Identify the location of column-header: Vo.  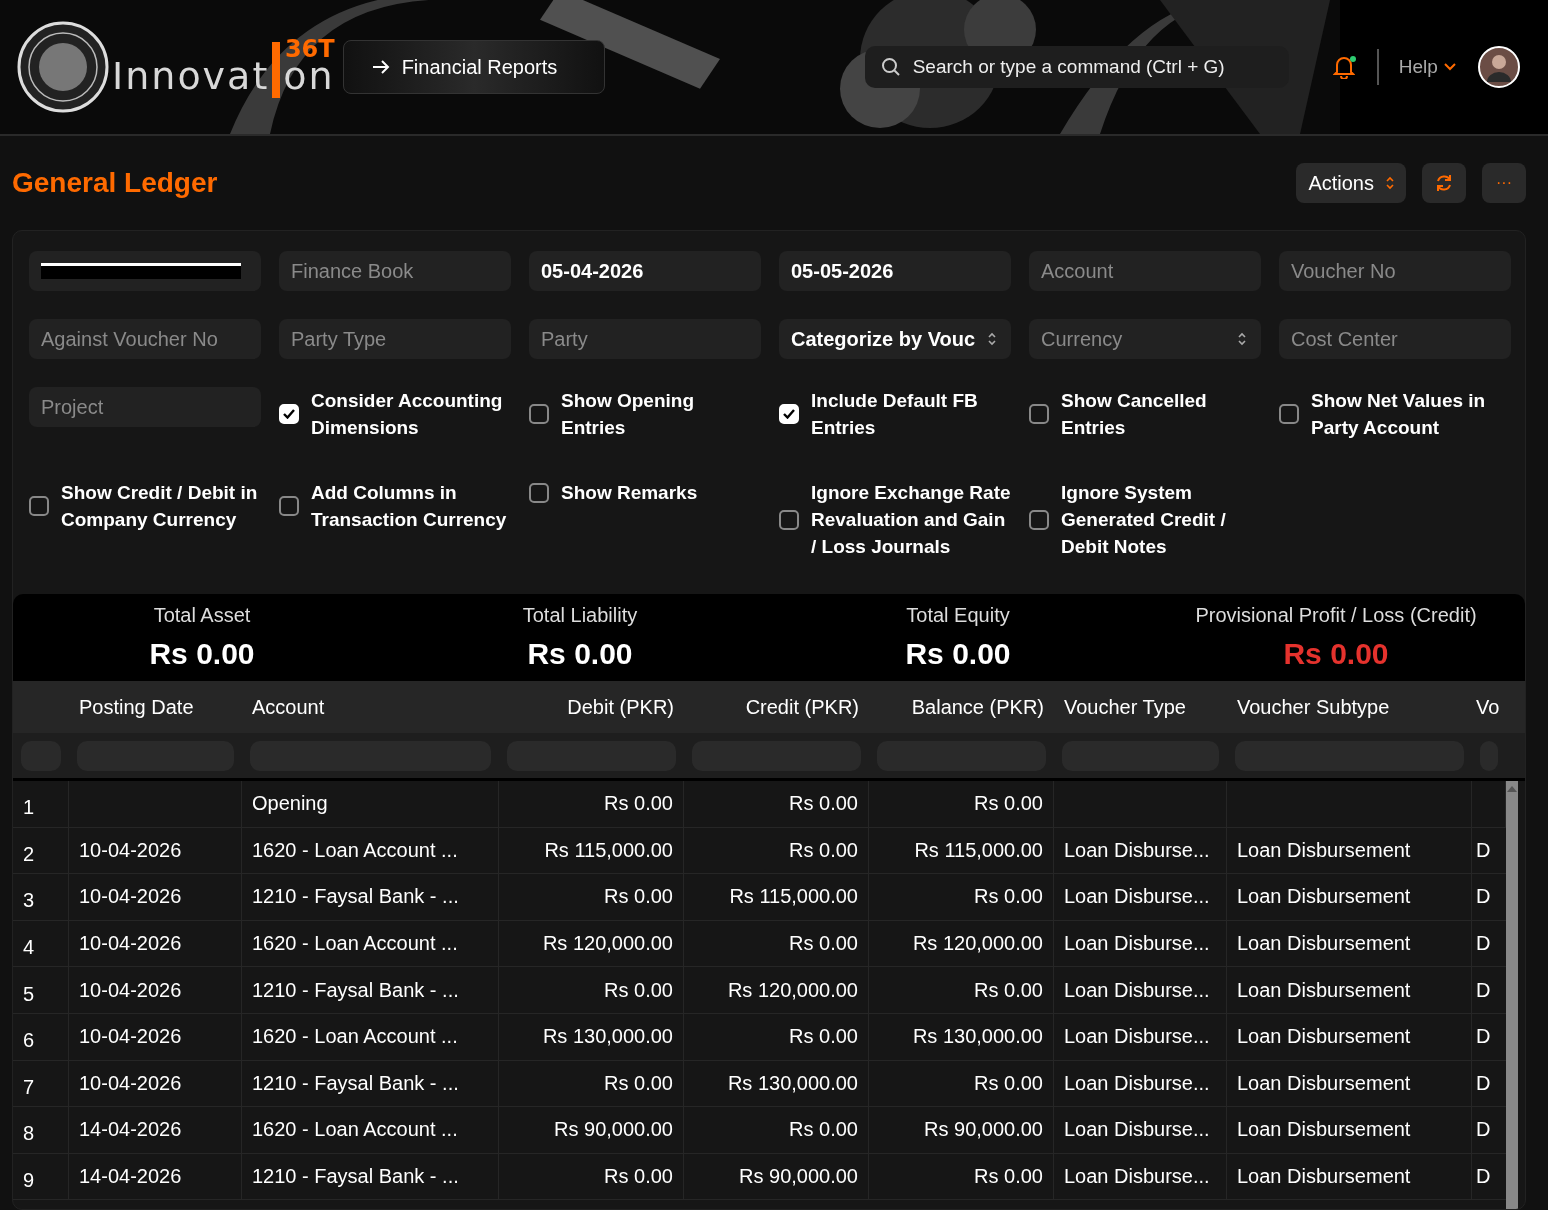
(1489, 707).